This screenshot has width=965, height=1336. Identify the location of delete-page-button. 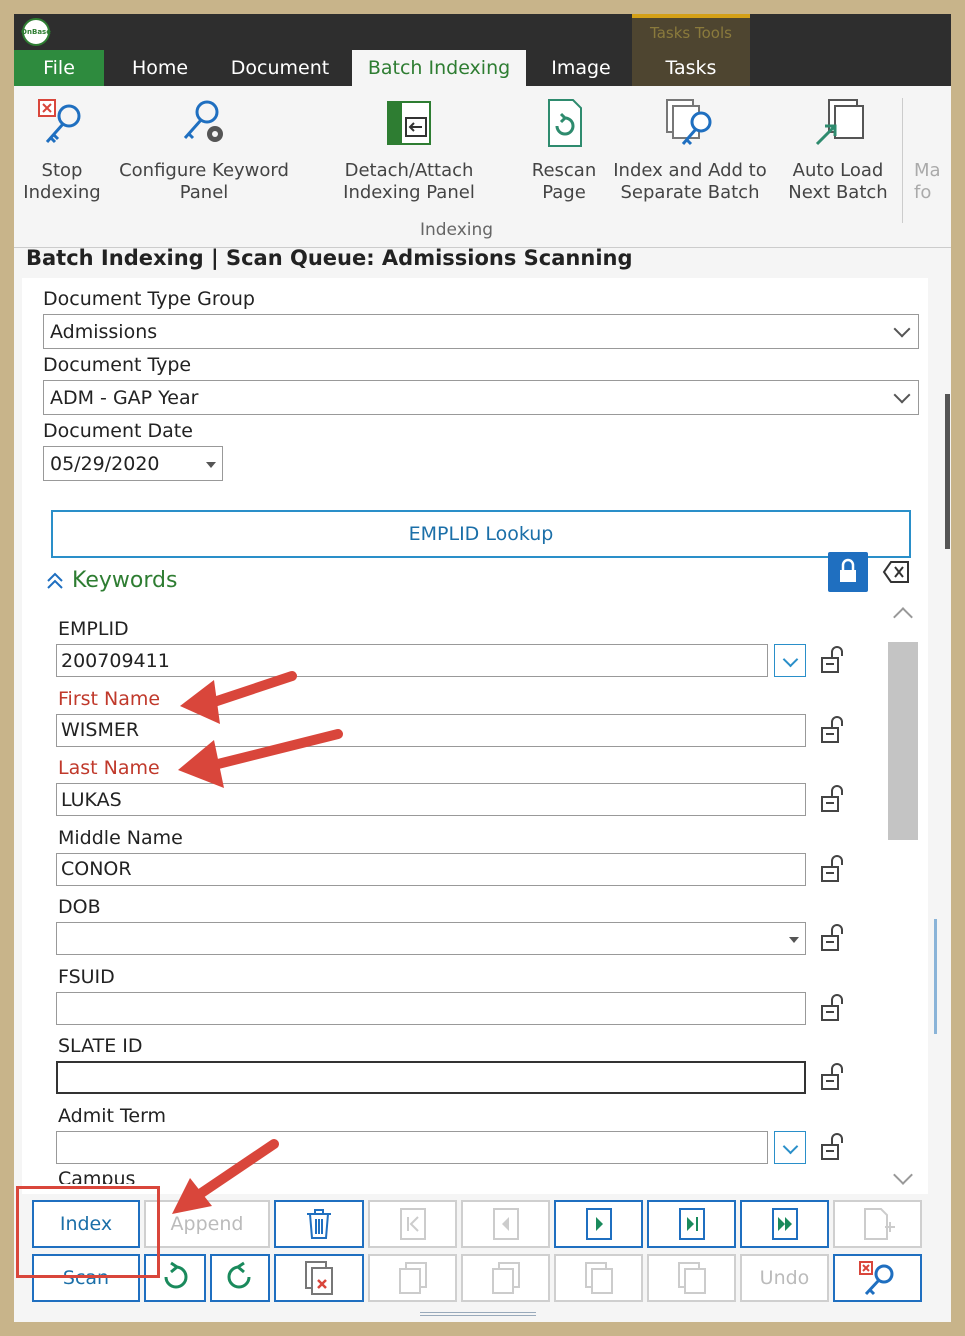
(319, 1278).